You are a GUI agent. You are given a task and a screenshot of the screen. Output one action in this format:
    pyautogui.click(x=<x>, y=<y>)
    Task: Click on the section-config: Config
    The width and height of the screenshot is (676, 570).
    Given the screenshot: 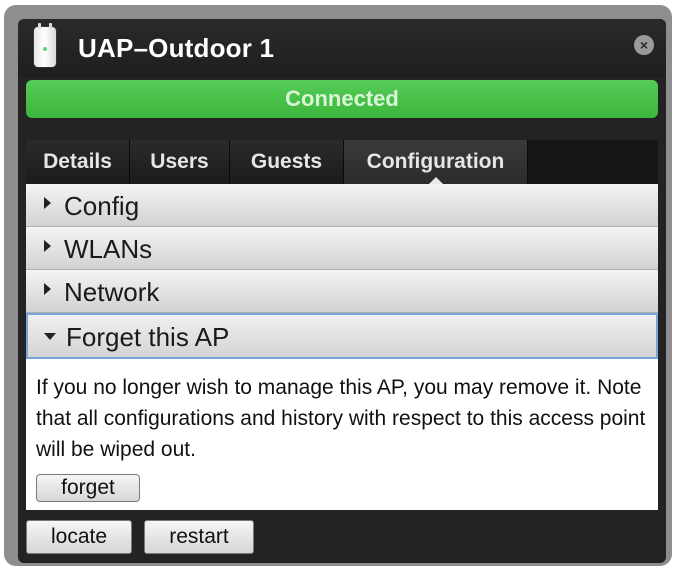 What is the action you would take?
    pyautogui.click(x=342, y=205)
    